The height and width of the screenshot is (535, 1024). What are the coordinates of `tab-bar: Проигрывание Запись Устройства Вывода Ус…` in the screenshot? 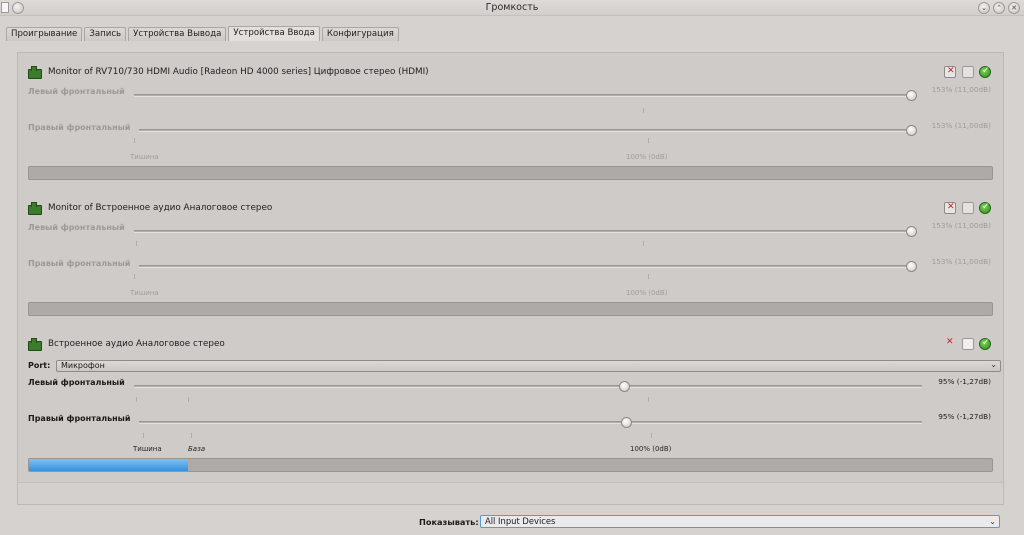 It's located at (203, 33).